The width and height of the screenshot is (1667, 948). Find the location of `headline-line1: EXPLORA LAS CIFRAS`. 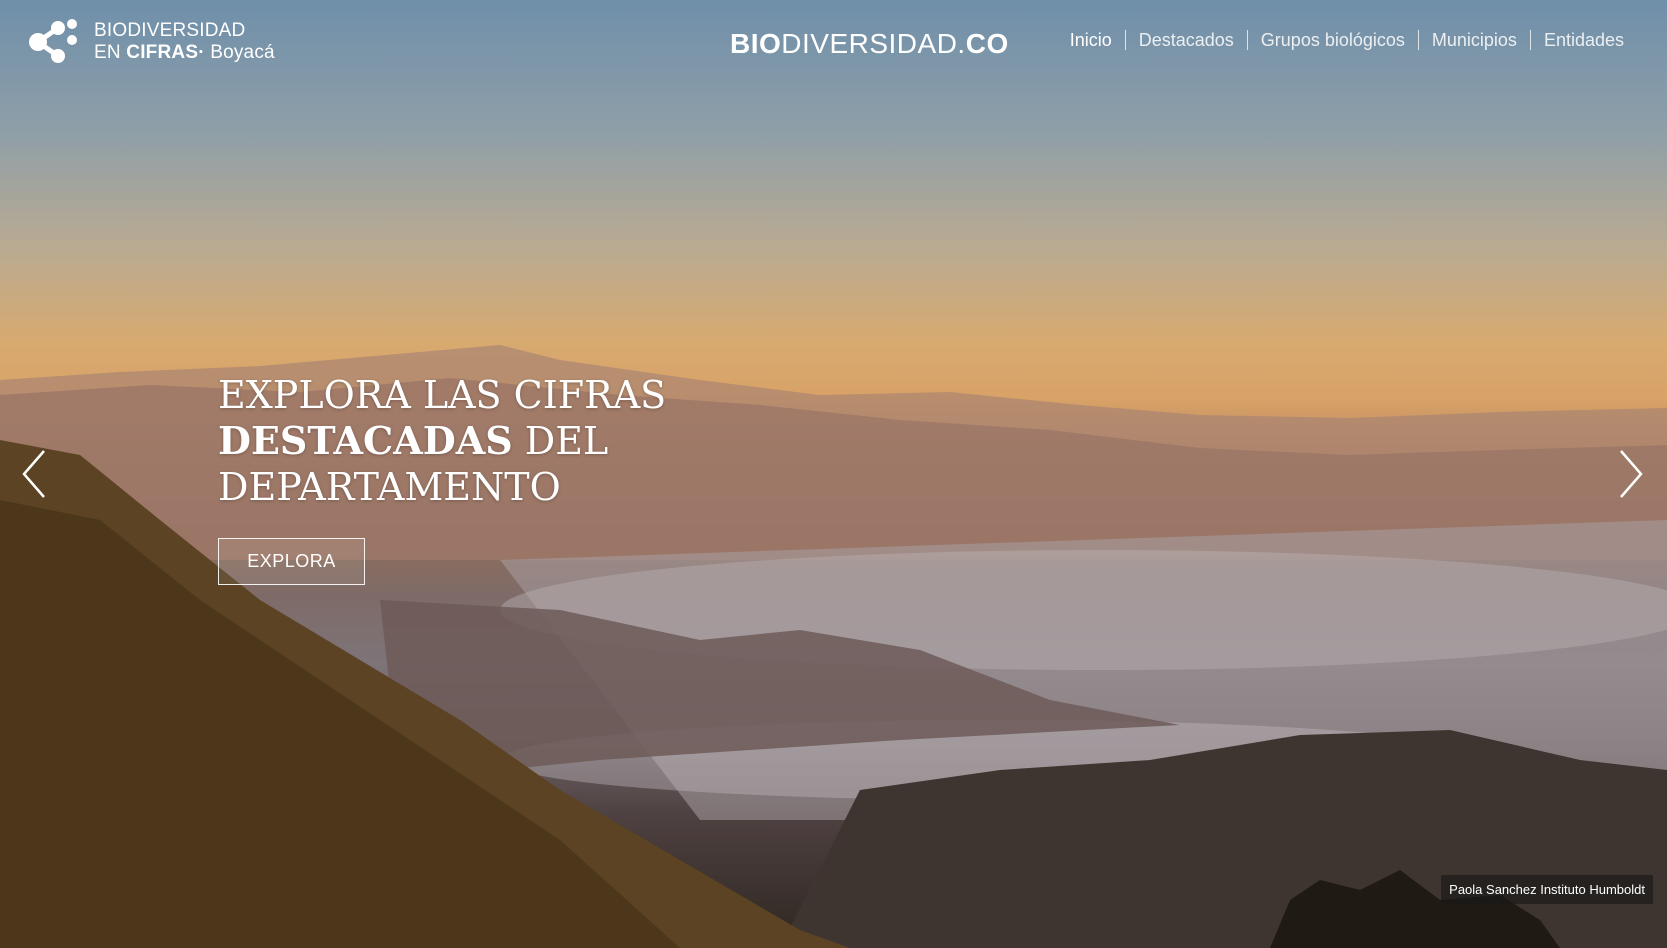

headline-line1: EXPLORA LAS CIFRAS is located at coordinates (442, 395).